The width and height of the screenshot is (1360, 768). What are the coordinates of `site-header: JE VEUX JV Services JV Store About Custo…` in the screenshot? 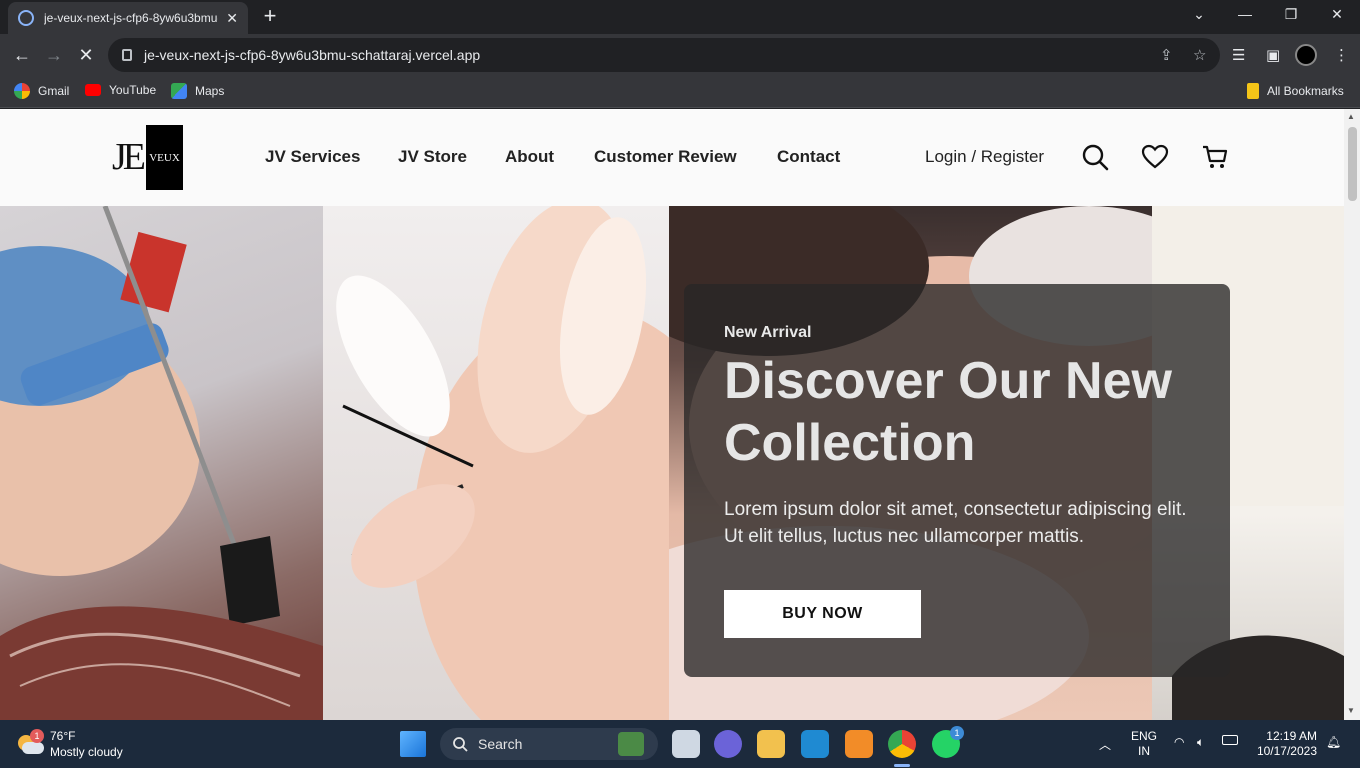 It's located at (672, 157).